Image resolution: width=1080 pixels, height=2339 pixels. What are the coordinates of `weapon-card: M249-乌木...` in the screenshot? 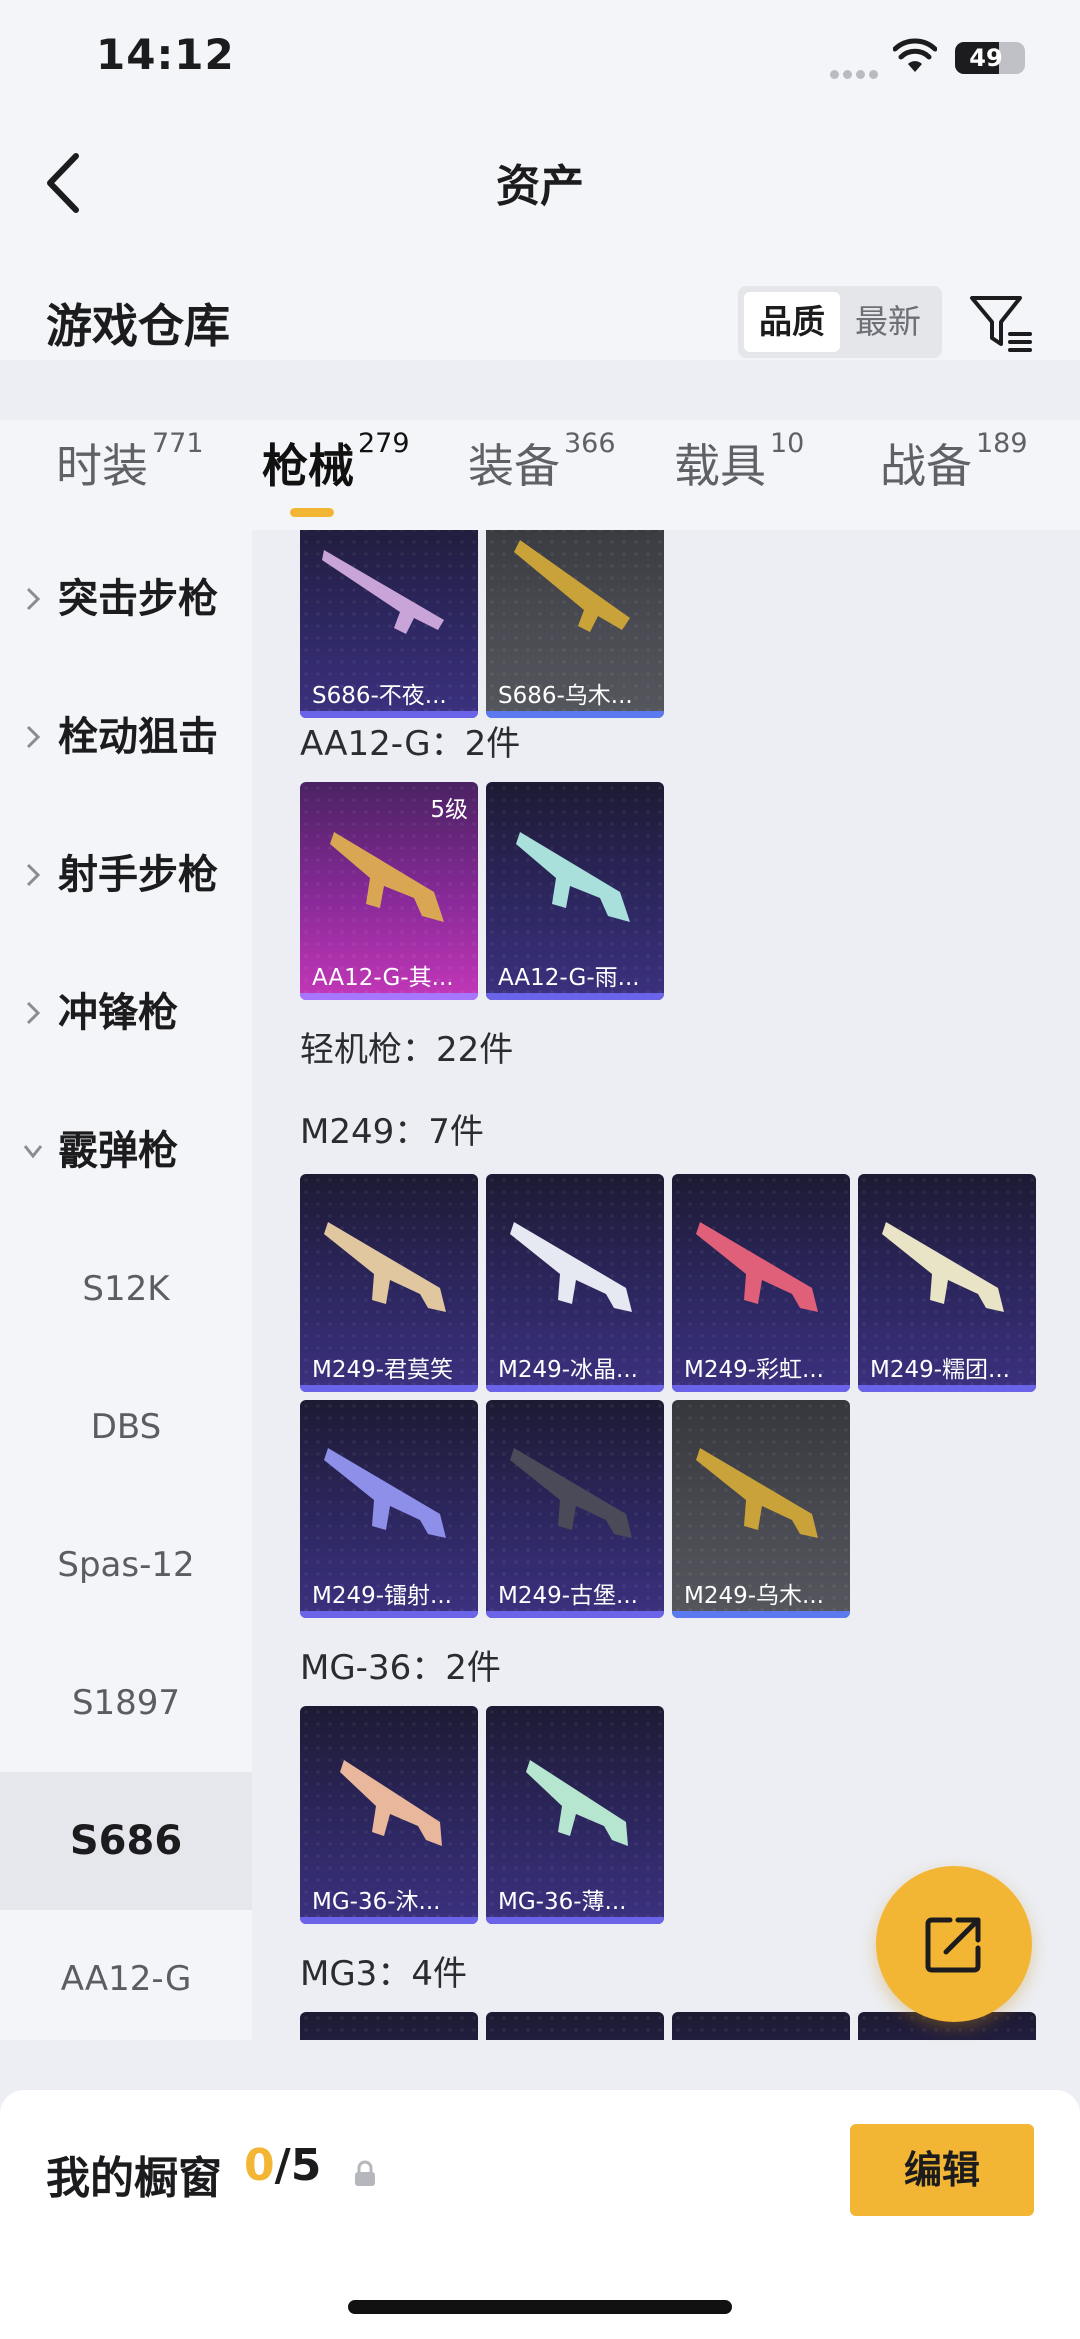 It's located at (761, 1509).